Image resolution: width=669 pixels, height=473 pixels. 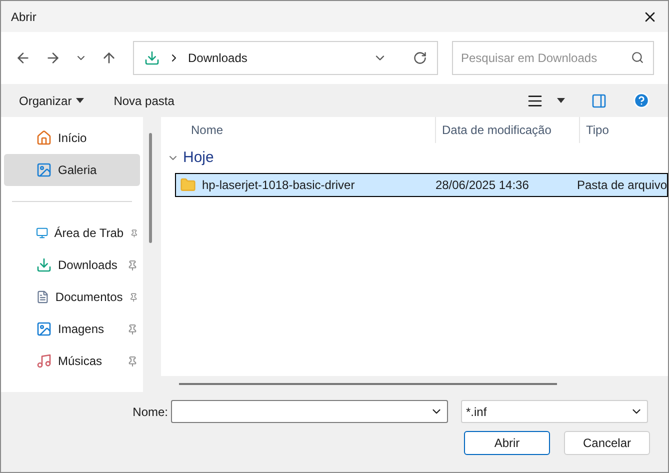 What do you see at coordinates (507, 130) in the screenshot?
I see `column-header: Data de modificação` at bounding box center [507, 130].